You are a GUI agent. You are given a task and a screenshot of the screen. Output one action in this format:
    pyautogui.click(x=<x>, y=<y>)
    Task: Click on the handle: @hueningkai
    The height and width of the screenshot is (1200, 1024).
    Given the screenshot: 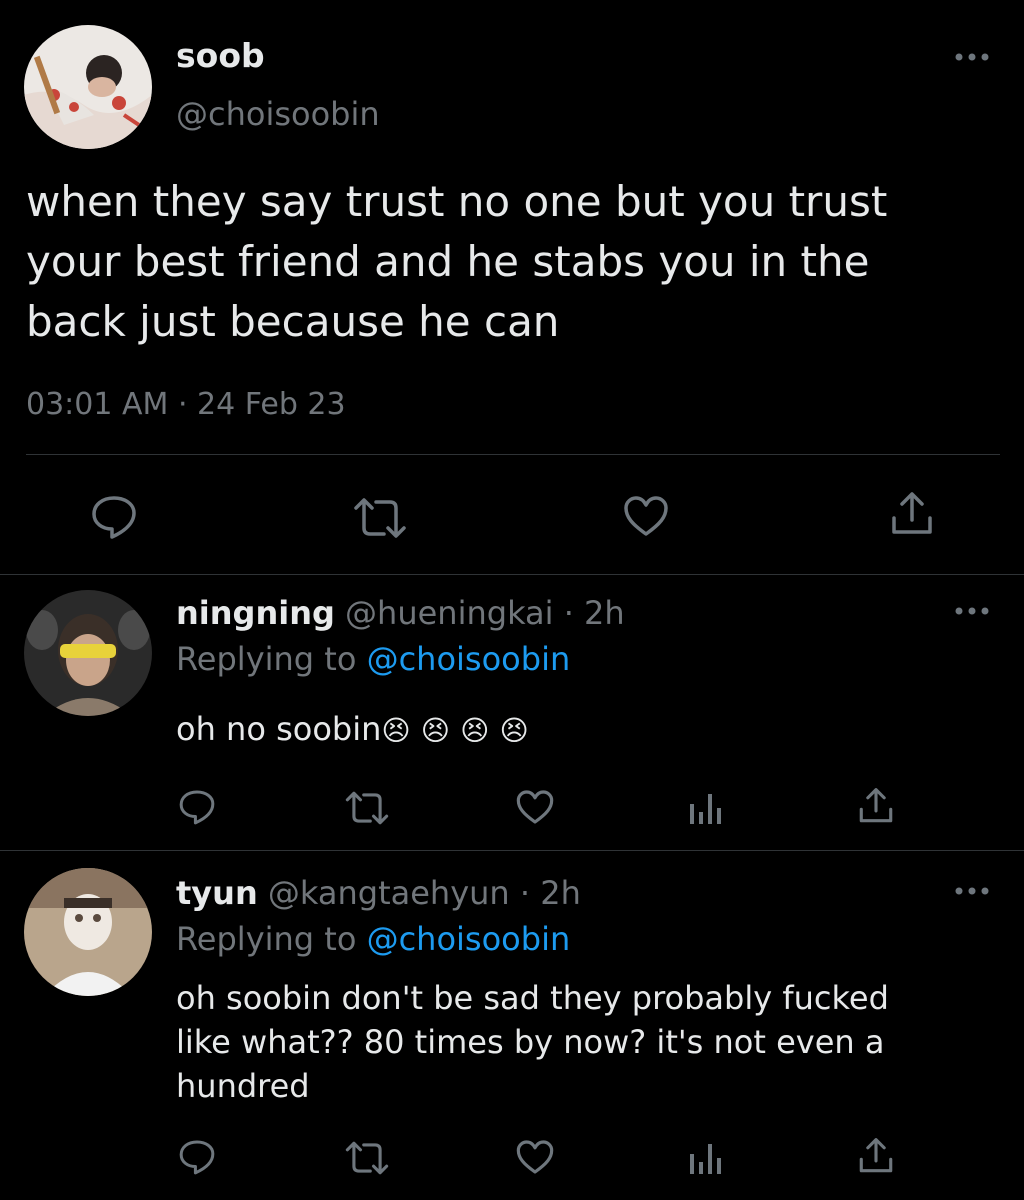 What is the action you would take?
    pyautogui.click(x=449, y=613)
    